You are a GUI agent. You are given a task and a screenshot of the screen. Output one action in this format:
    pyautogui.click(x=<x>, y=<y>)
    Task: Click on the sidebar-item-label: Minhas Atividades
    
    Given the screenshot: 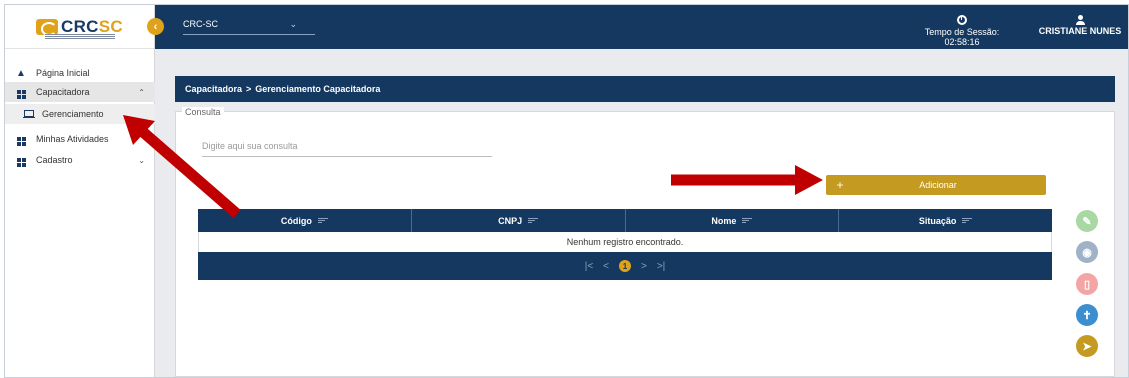 What is the action you would take?
    pyautogui.click(x=72, y=139)
    